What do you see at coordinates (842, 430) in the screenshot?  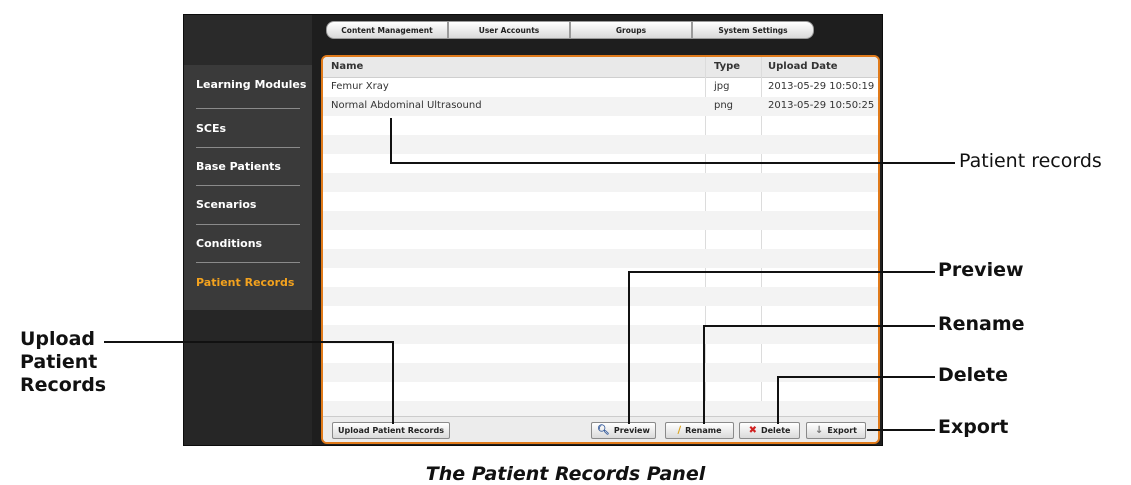 I see `export-button-label: Export` at bounding box center [842, 430].